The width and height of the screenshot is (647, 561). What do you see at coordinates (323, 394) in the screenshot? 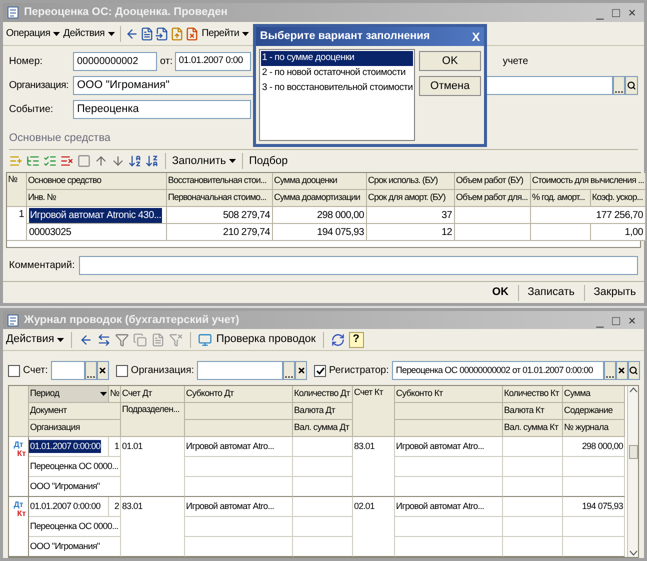
I see `column-header: Количество Дт` at bounding box center [323, 394].